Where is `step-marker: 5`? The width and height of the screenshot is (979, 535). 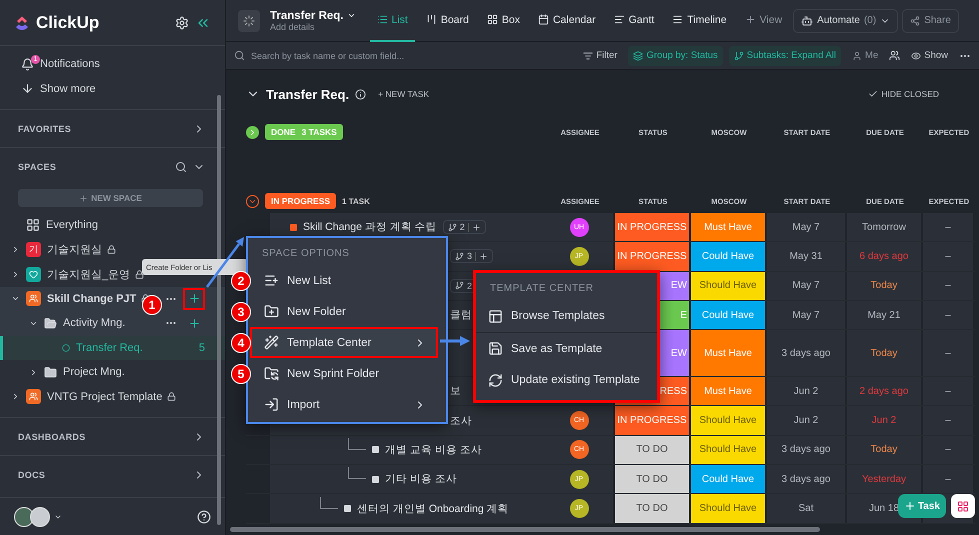 step-marker: 5 is located at coordinates (241, 374).